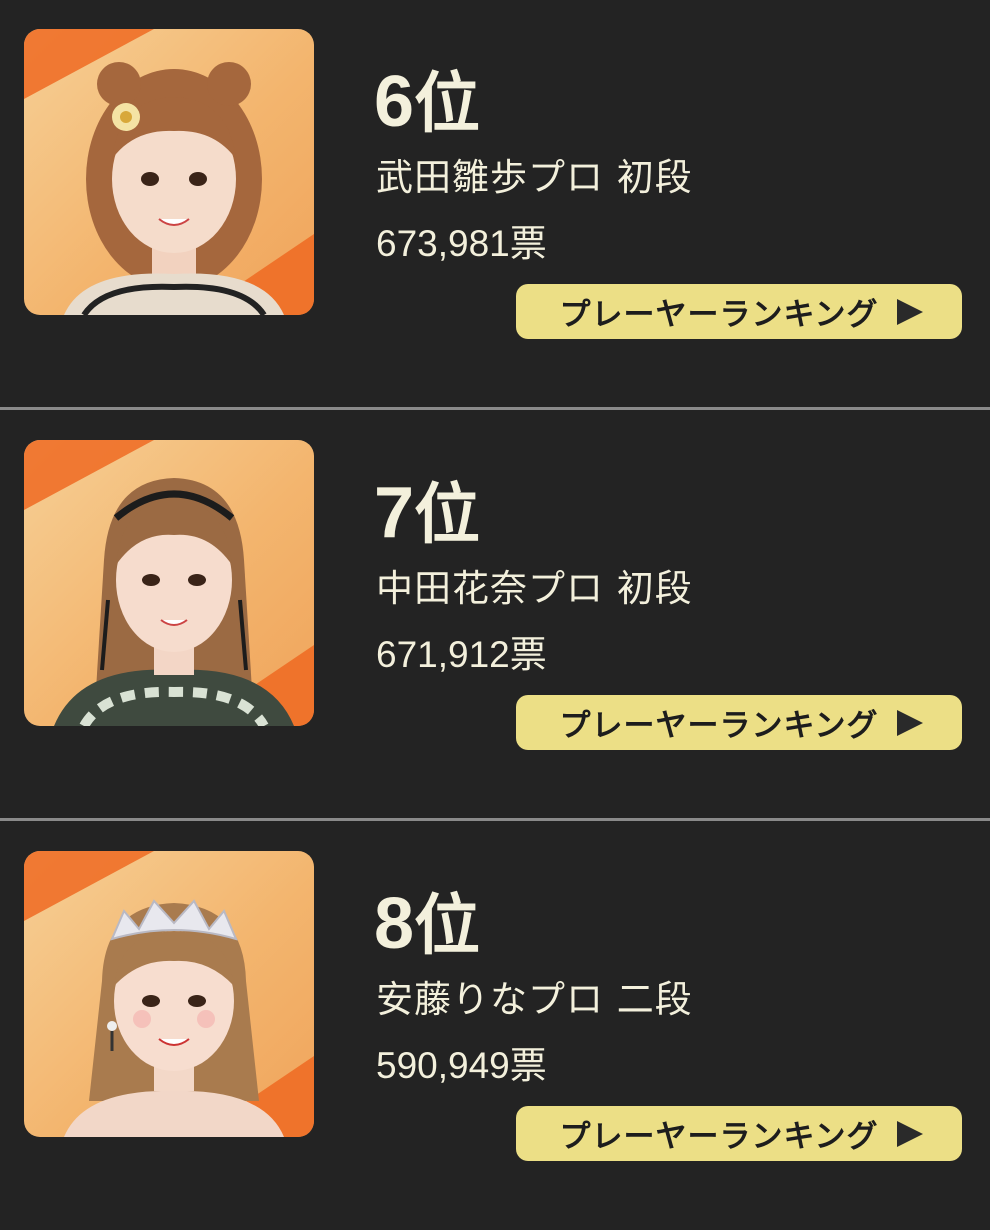  I want to click on rank-number: 6, so click(394, 102).